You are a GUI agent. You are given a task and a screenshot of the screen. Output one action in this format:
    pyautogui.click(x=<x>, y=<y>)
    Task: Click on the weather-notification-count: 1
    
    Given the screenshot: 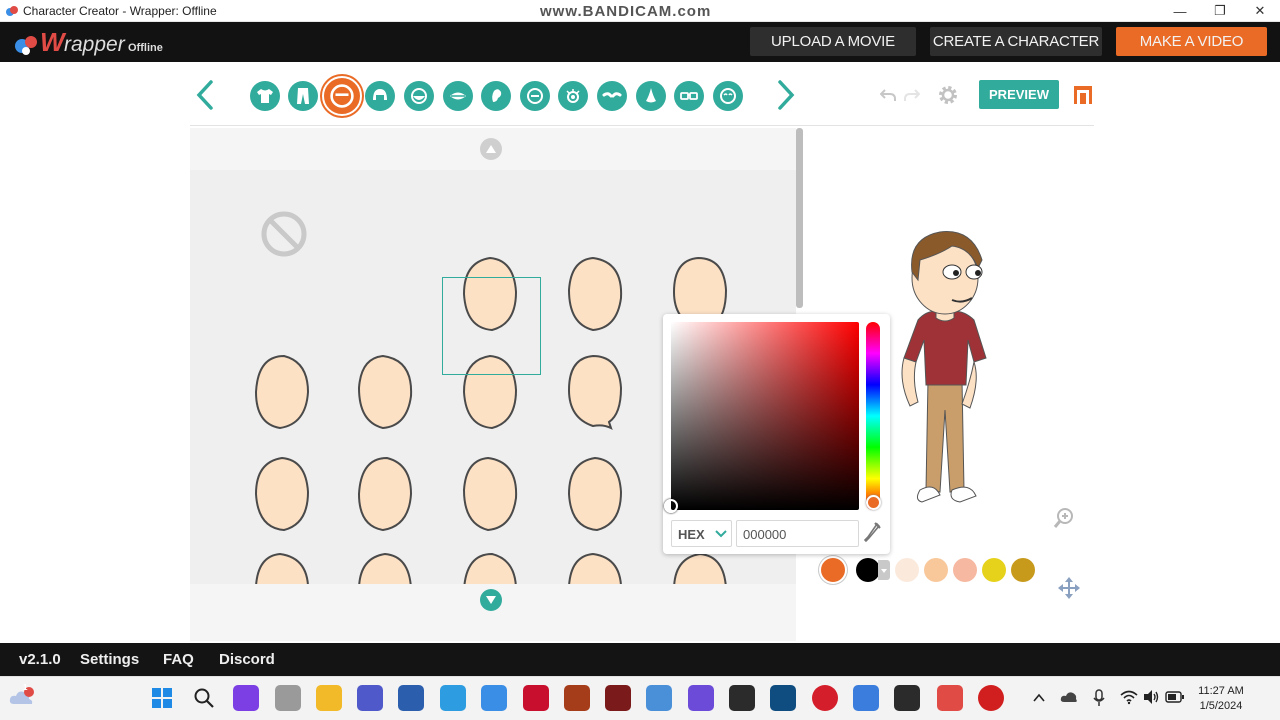 What is the action you would take?
    pyautogui.click(x=25, y=687)
    